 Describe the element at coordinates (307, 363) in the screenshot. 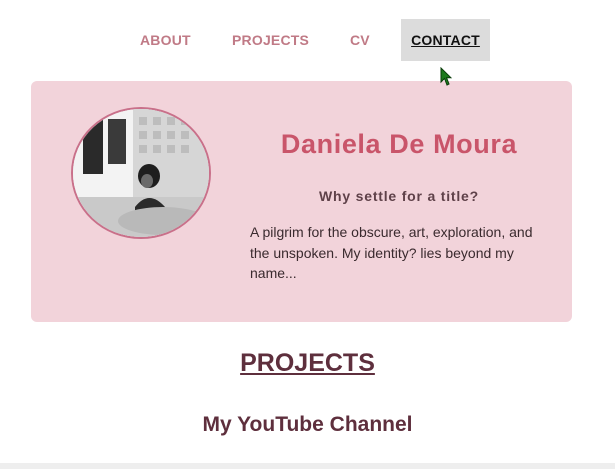

I see `projects-heading: PROJECTS` at that location.